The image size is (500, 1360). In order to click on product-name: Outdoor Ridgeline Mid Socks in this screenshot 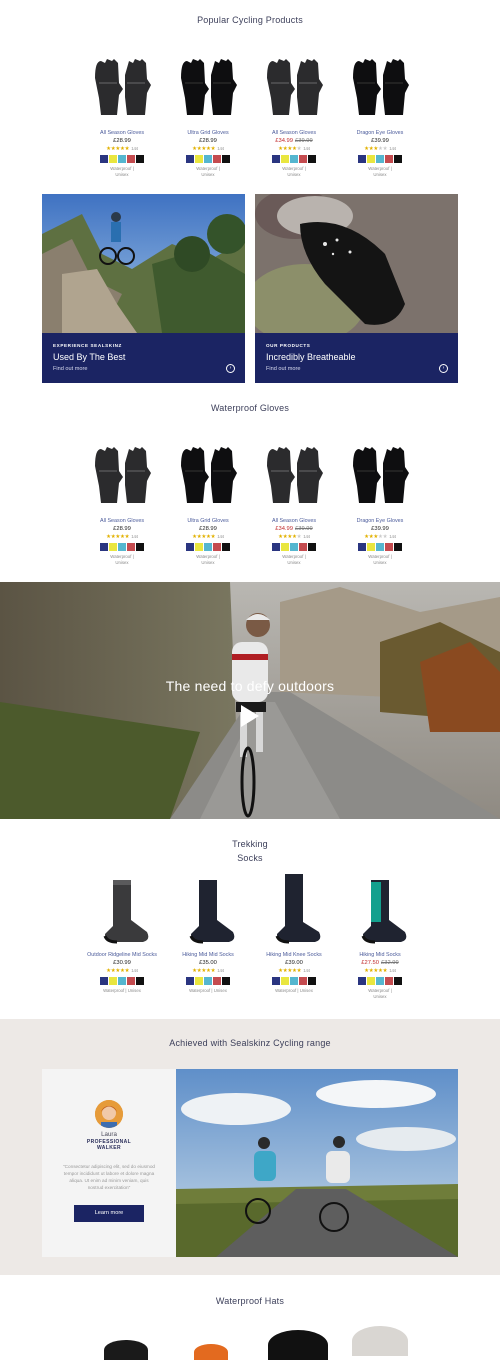, I will do `click(122, 955)`.